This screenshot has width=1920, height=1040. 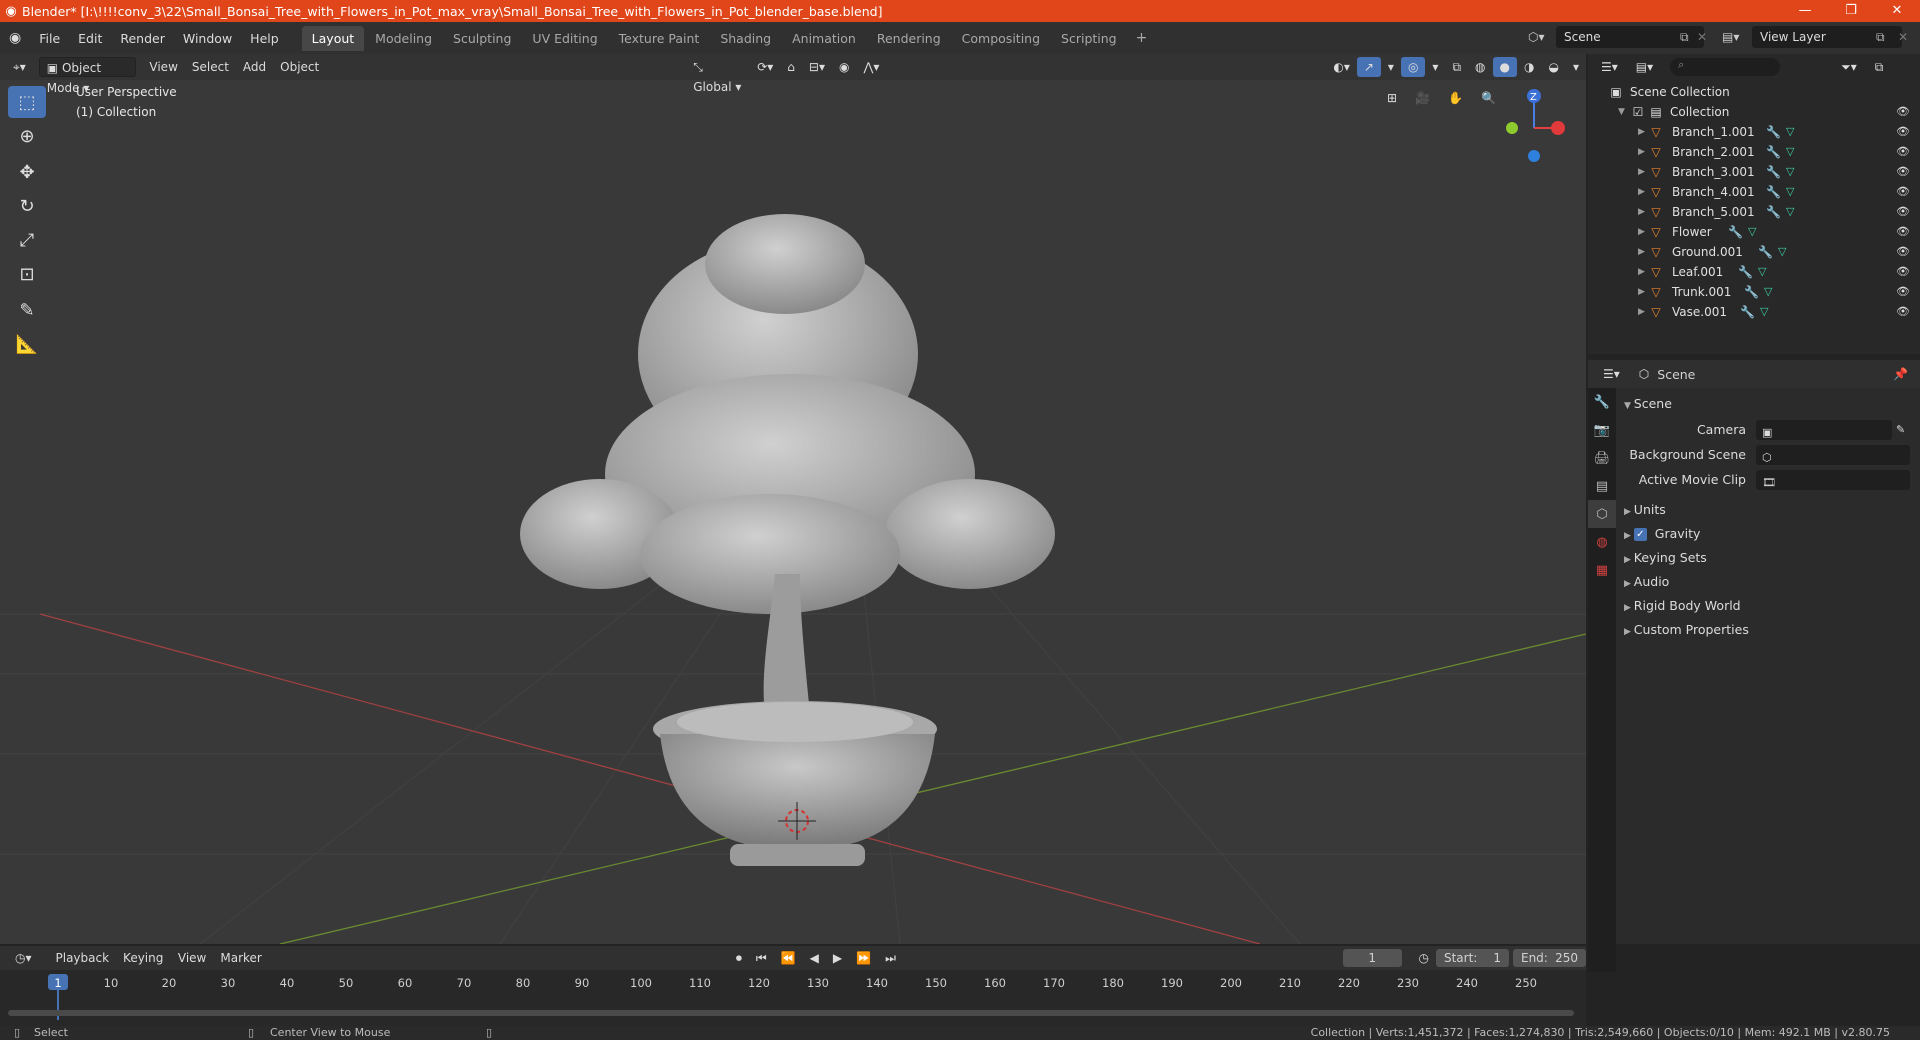 I want to click on gizmo-dropdown-icon: ▾, so click(x=1391, y=67).